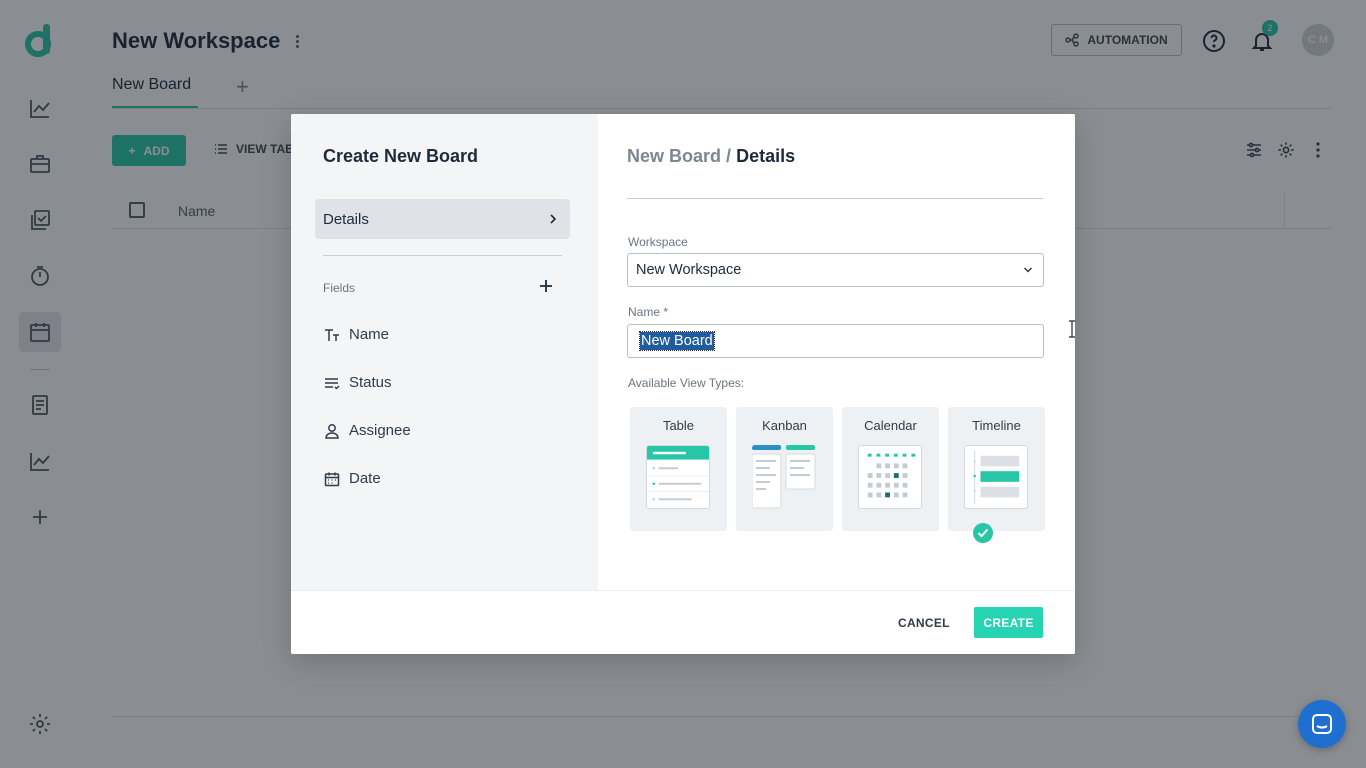 This screenshot has width=1366, height=768. Describe the element at coordinates (677, 341) in the screenshot. I see `board-name-value: New Board` at that location.